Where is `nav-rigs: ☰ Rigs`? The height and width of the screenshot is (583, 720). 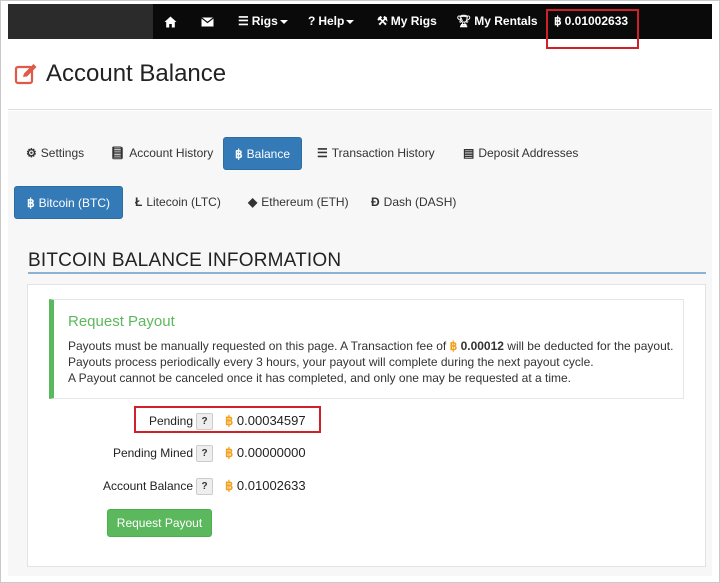
nav-rigs: ☰ Rigs is located at coordinates (263, 21).